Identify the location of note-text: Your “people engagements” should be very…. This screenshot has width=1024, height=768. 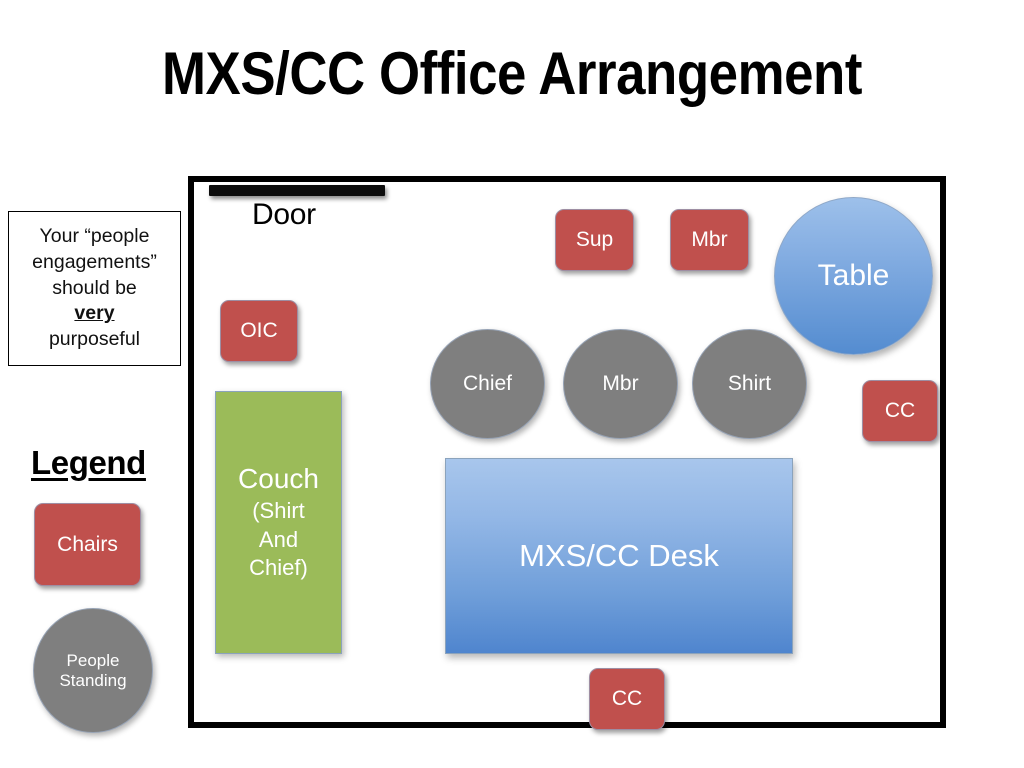
(94, 288).